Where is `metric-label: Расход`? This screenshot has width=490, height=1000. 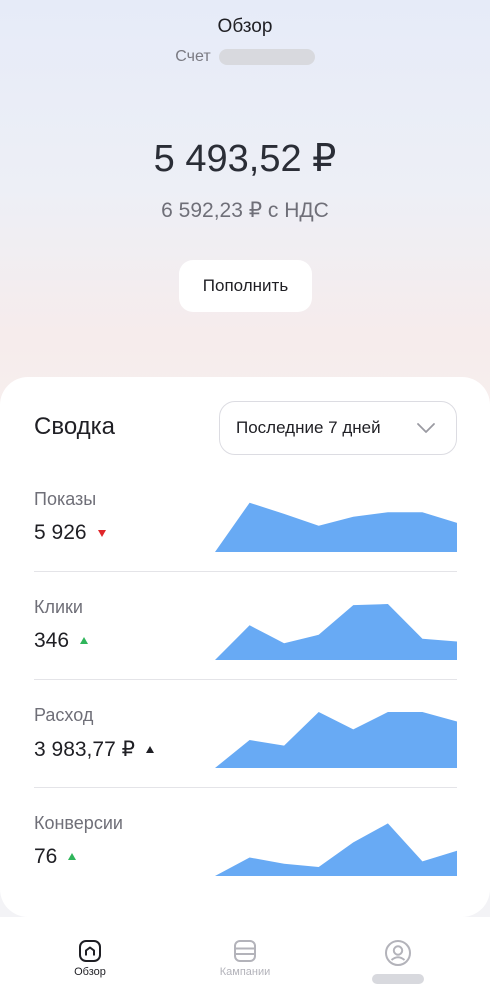
metric-label: Расход is located at coordinates (64, 715).